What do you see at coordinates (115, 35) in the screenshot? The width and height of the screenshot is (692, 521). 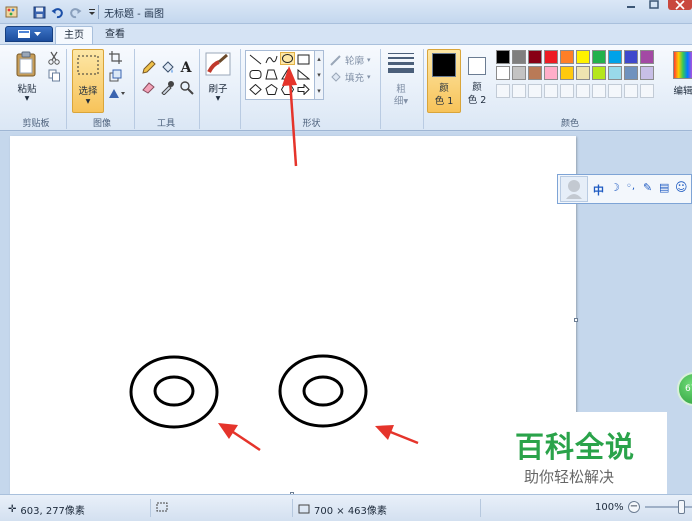 I see `tab-view: 查看` at bounding box center [115, 35].